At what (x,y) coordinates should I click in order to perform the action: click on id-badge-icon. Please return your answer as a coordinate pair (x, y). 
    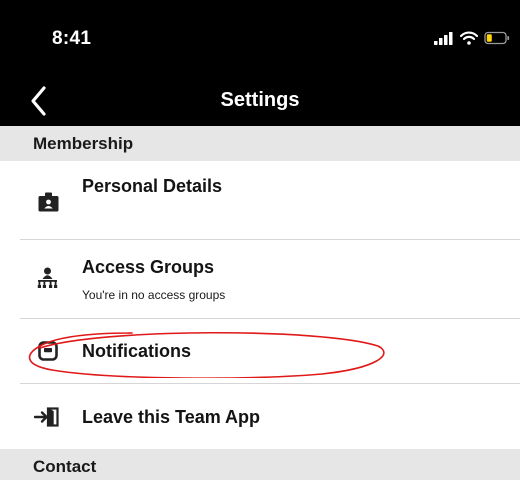
    Looking at the image, I should click on (48, 202).